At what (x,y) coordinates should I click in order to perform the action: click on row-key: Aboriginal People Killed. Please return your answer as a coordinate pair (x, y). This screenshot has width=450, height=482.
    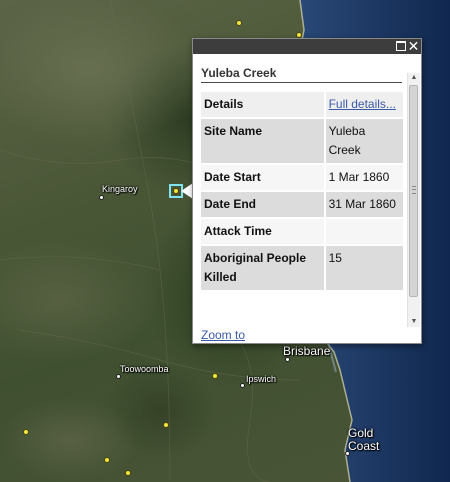
    Looking at the image, I should click on (262, 268).